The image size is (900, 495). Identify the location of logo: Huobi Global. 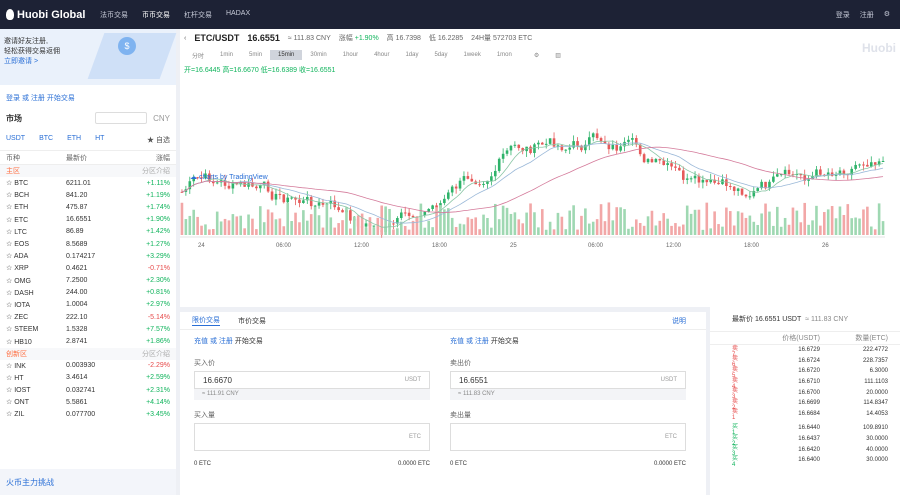
(46, 15).